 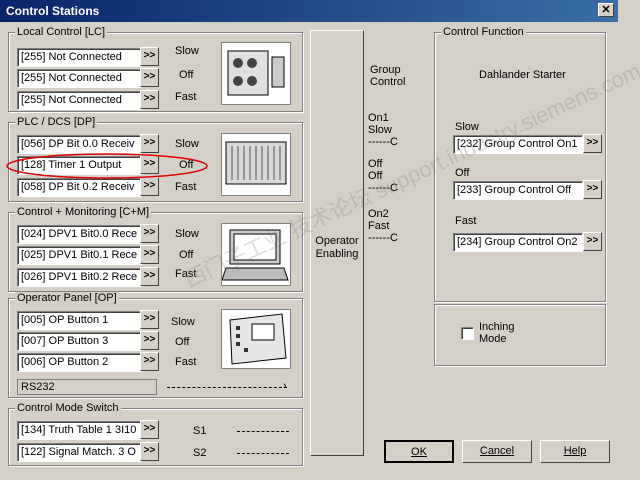 I want to click on cms-s1-label: S1, so click(x=200, y=431).